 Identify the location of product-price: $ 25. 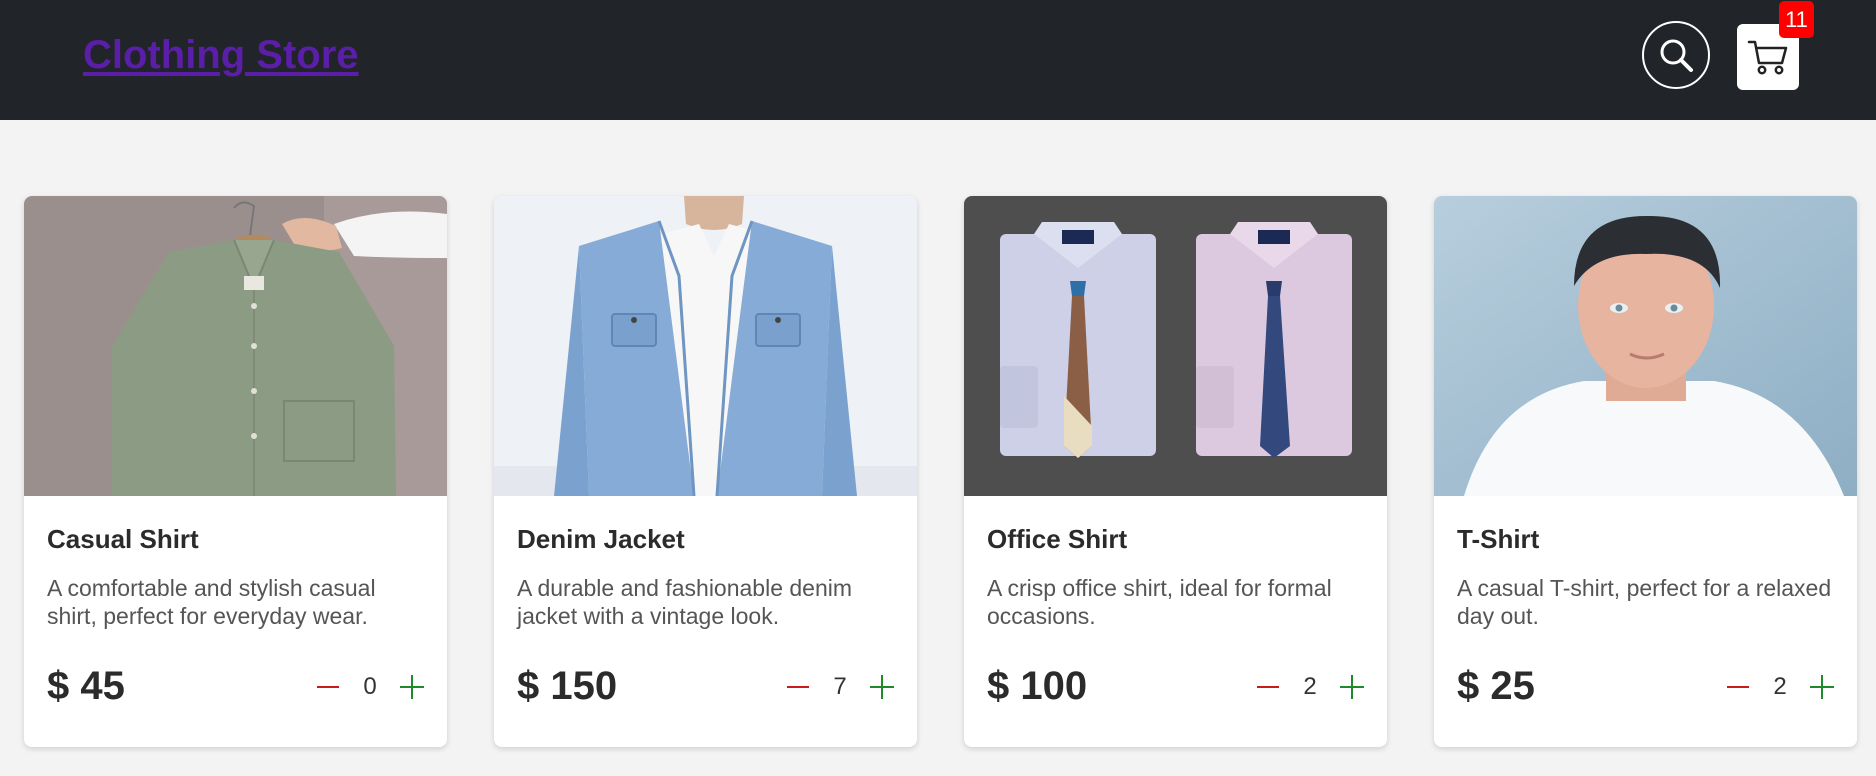
(1496, 686).